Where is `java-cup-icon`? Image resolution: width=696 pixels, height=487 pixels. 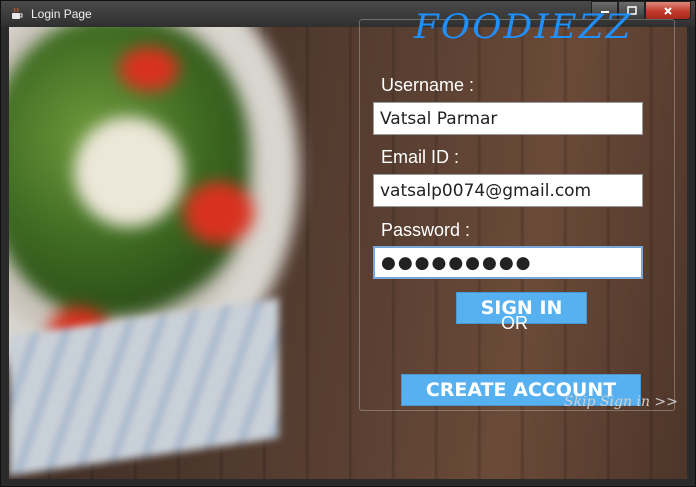
java-cup-icon is located at coordinates (17, 14).